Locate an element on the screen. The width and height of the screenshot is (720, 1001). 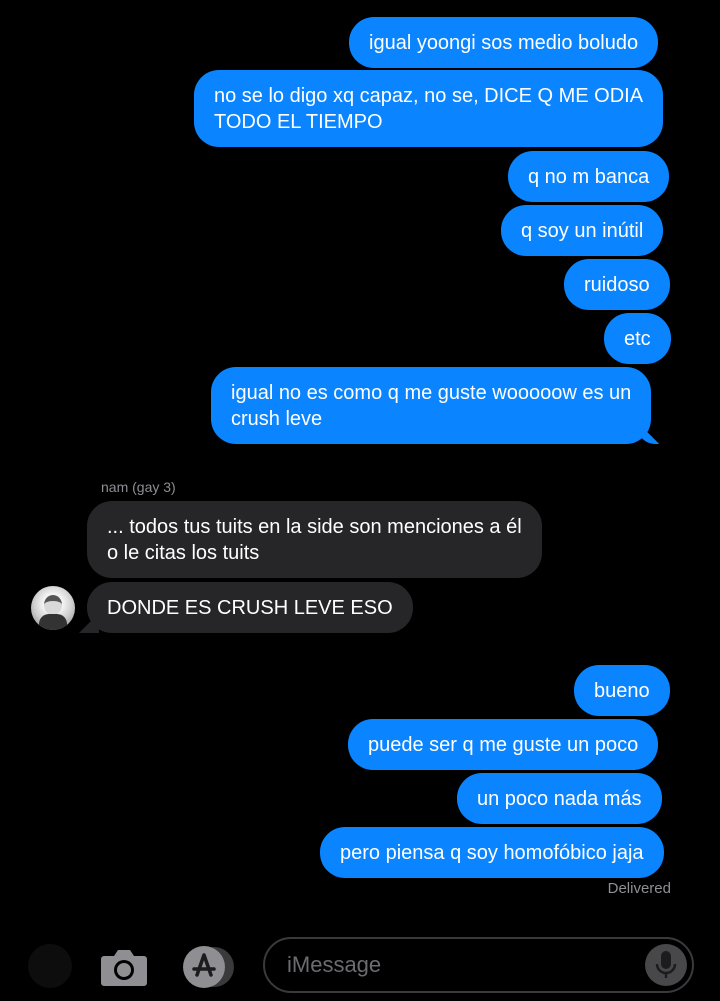
outgoing-message: q soy un inútil is located at coordinates (582, 230).